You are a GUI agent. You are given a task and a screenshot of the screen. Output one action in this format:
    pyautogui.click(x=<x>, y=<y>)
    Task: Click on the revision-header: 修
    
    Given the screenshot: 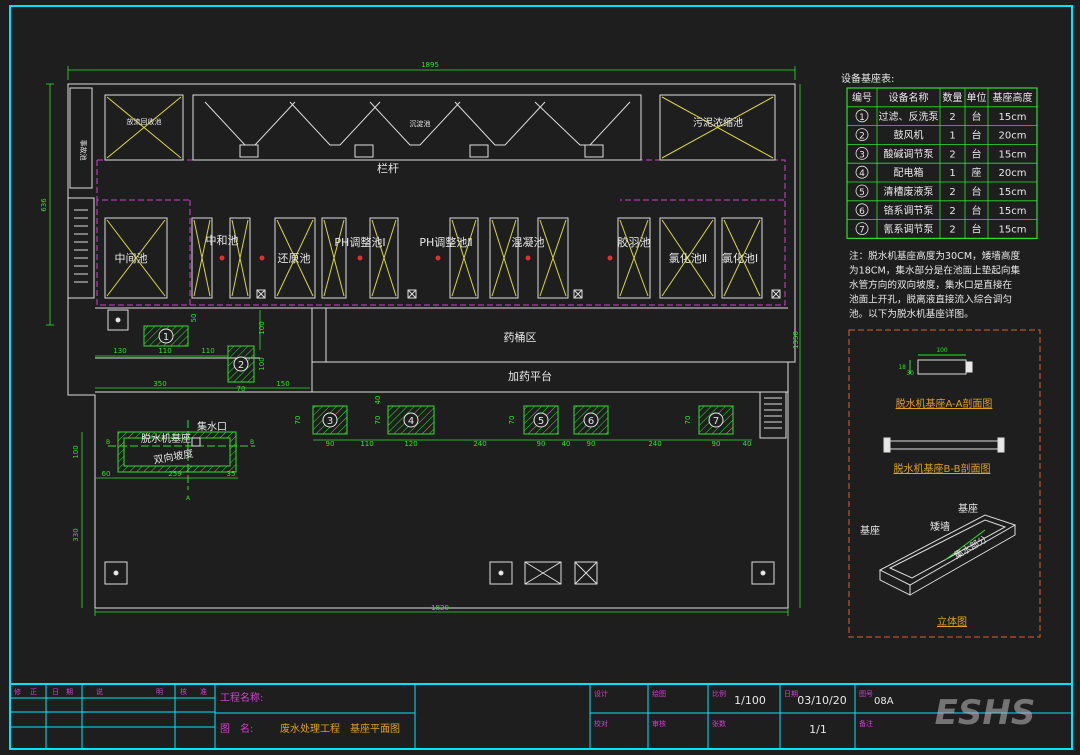 What is the action you would take?
    pyautogui.click(x=17, y=691)
    